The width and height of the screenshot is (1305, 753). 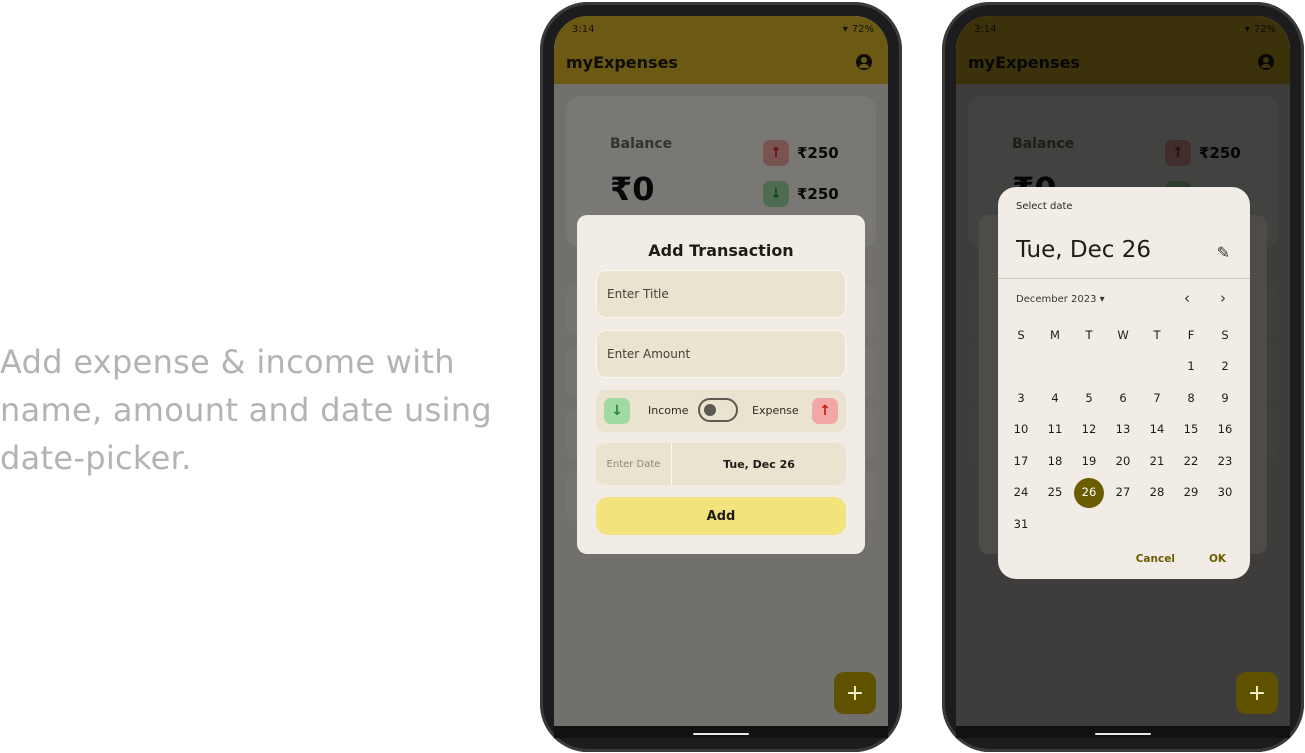 What do you see at coordinates (1089, 493) in the screenshot?
I see `day-cell: 26` at bounding box center [1089, 493].